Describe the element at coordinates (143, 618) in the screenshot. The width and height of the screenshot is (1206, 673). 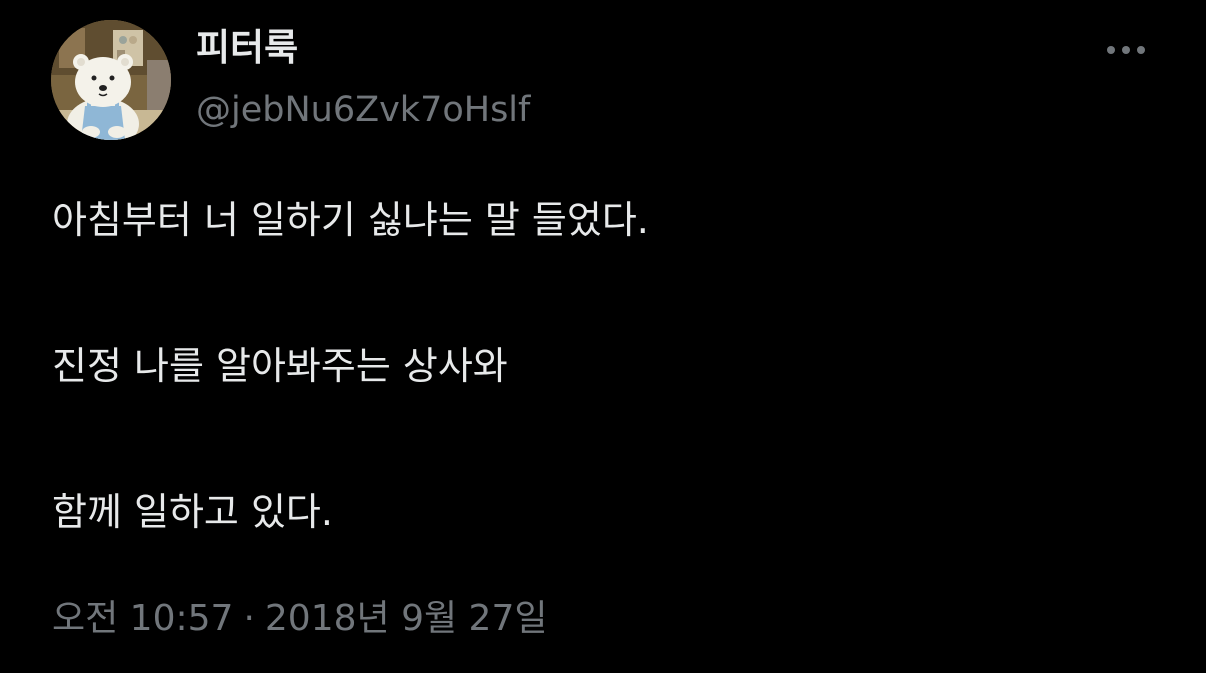
I see `tweet-time: 오전 10:57` at that location.